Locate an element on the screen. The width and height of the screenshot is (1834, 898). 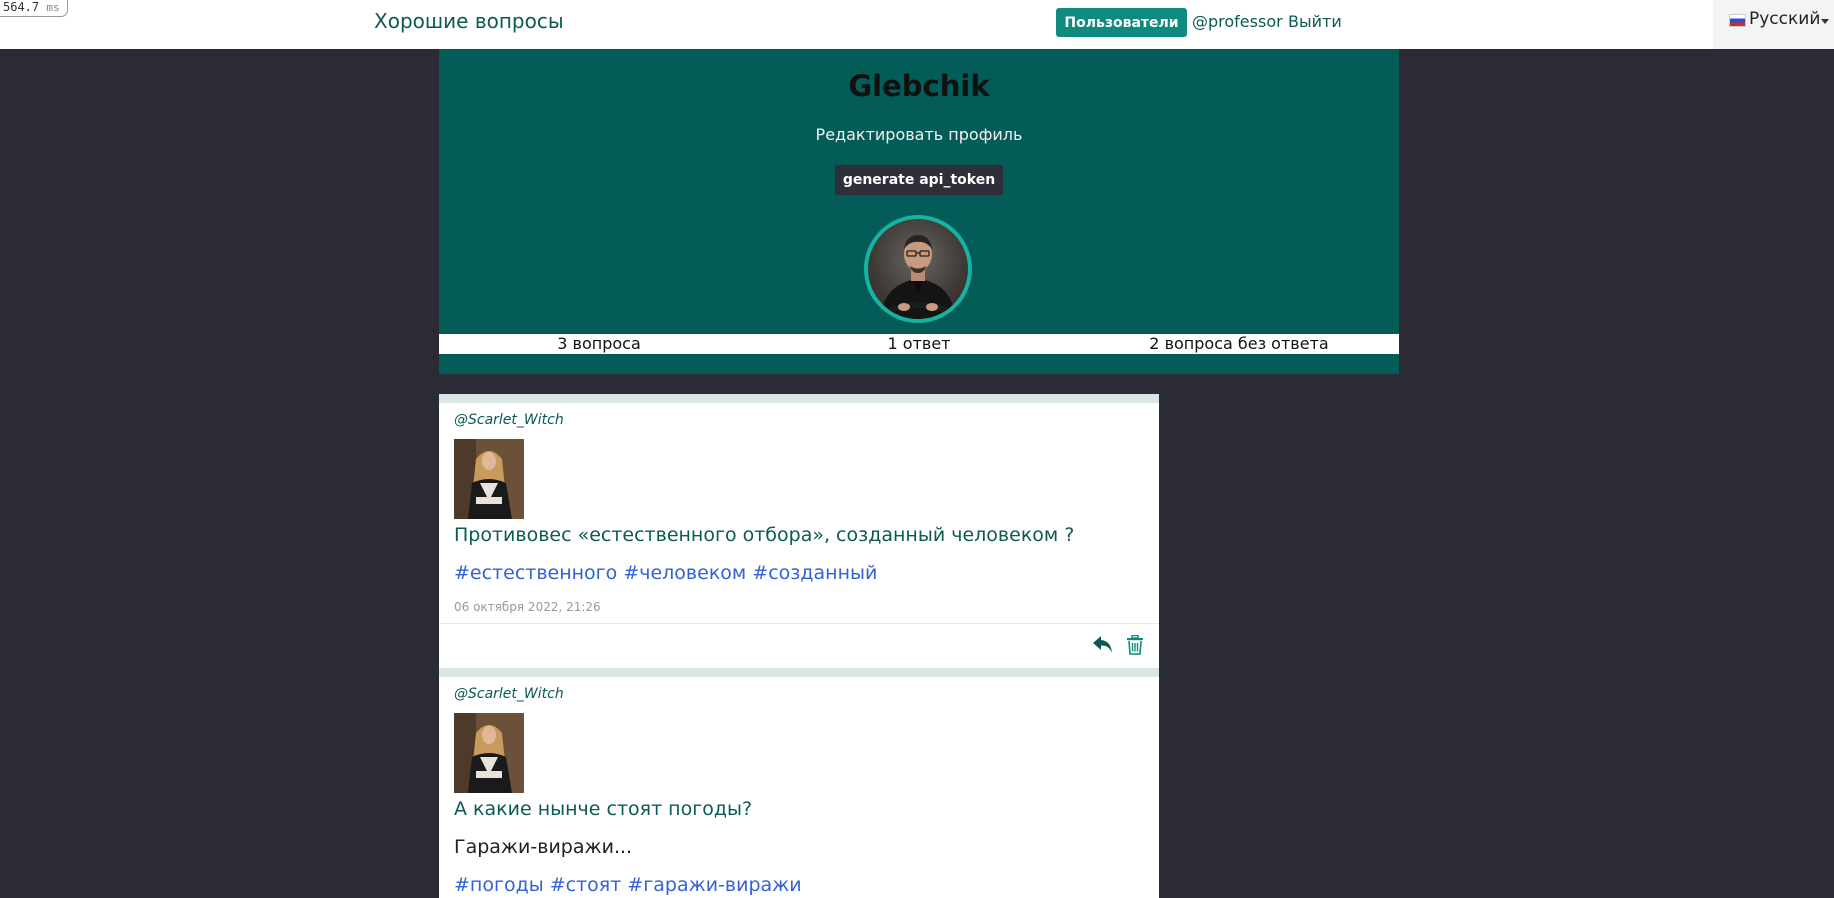
logout-link: Выйти is located at coordinates (1315, 21).